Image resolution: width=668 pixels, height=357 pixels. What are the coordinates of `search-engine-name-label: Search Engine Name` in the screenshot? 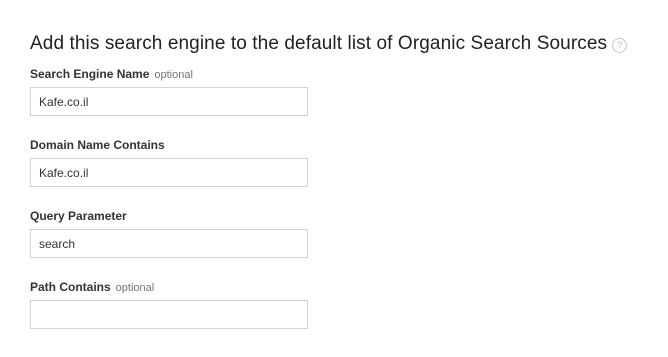 It's located at (90, 74).